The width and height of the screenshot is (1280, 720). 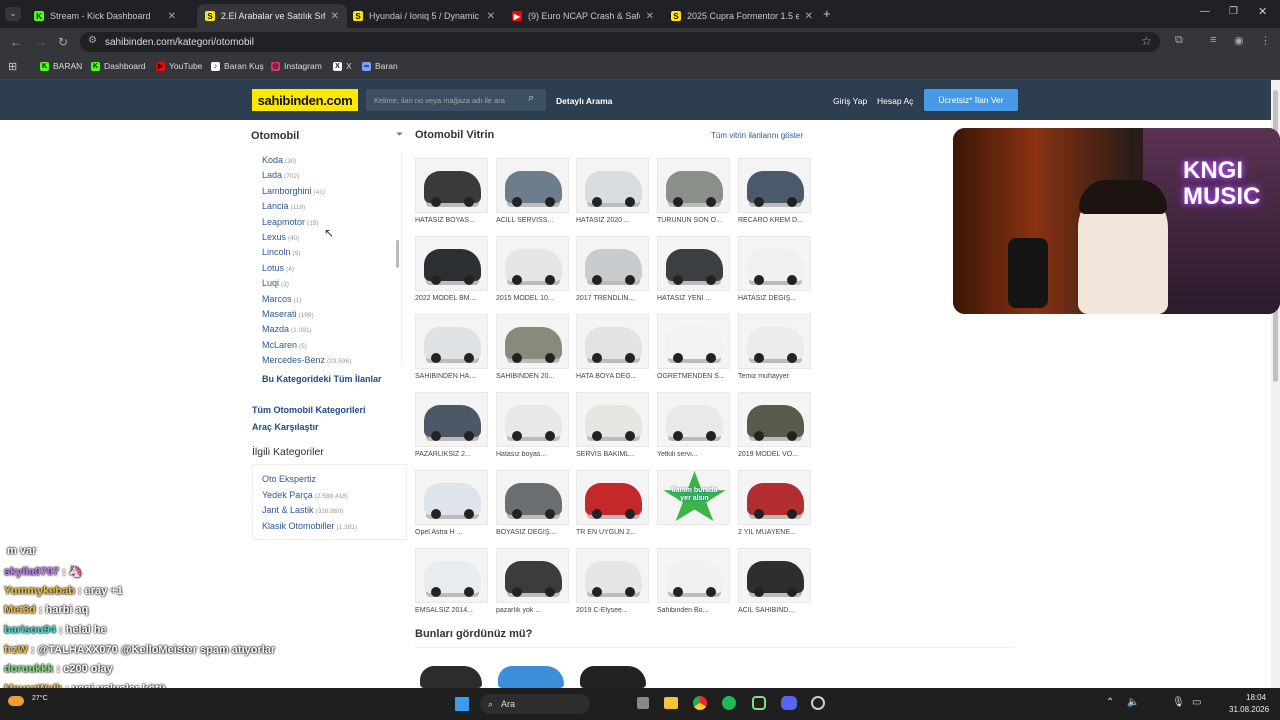 I want to click on url-field: sahibinden.com/kategori/otomobil, so click(x=620, y=42).